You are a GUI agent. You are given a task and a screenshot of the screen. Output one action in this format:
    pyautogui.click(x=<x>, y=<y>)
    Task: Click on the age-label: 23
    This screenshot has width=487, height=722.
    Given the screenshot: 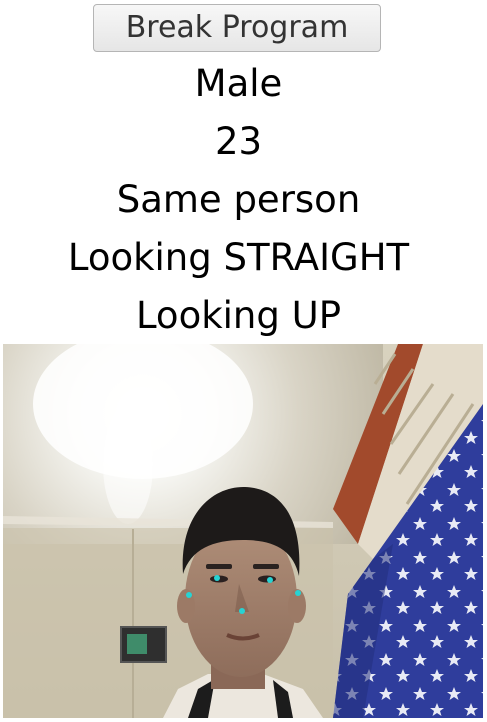 What is the action you would take?
    pyautogui.click(x=238, y=141)
    